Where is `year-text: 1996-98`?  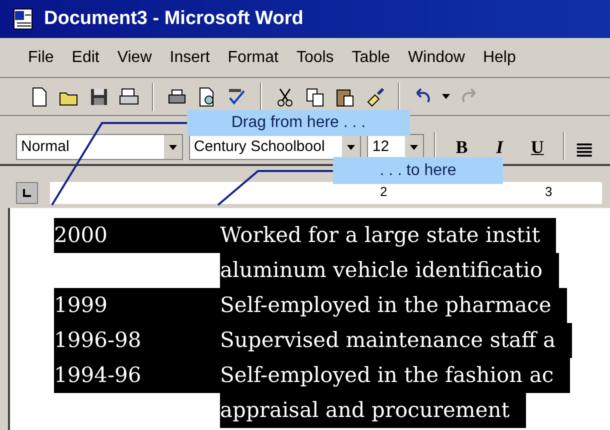 year-text: 1996-98 is located at coordinates (98, 340).